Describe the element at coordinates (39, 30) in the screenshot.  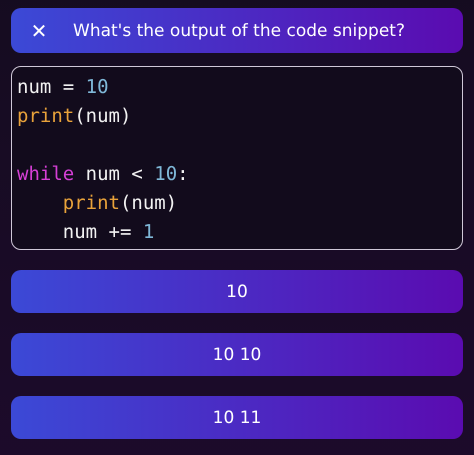
I see `close-icon: ✕` at that location.